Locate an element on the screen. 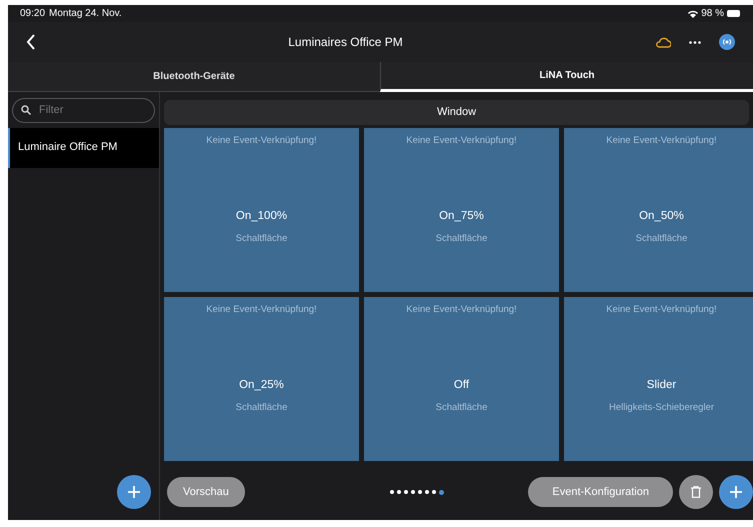  wifi-icon is located at coordinates (693, 14).